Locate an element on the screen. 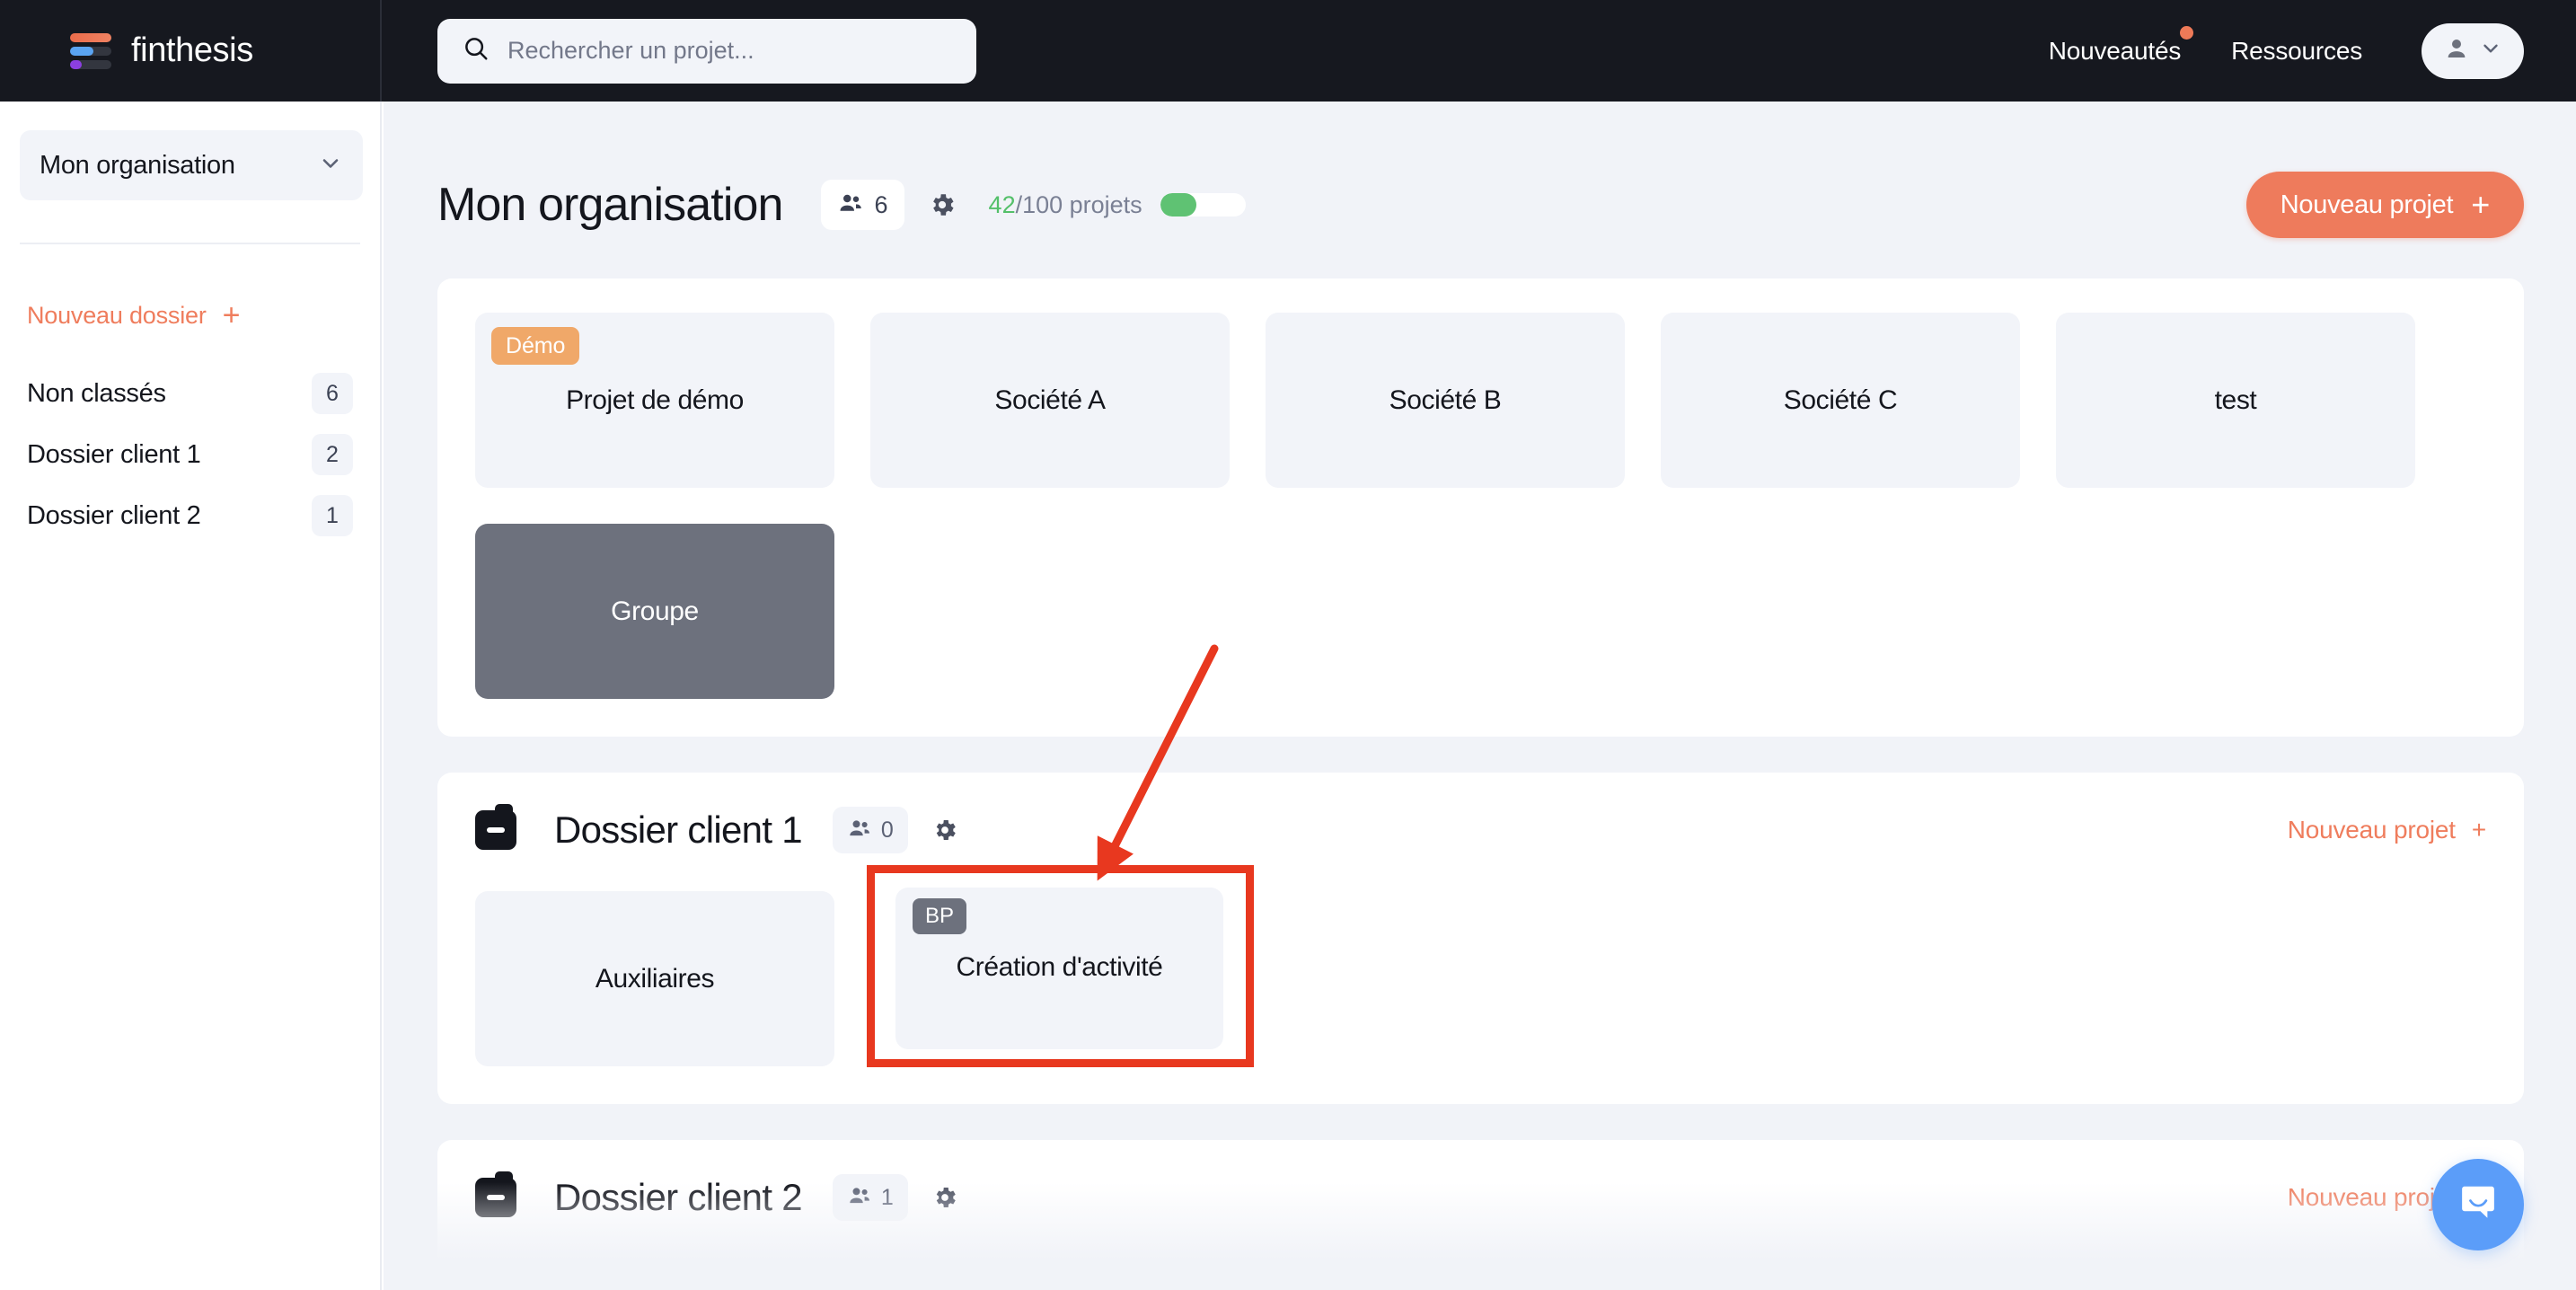 The height and width of the screenshot is (1290, 2576). project-card-grid is located at coordinates (1480, 1275).